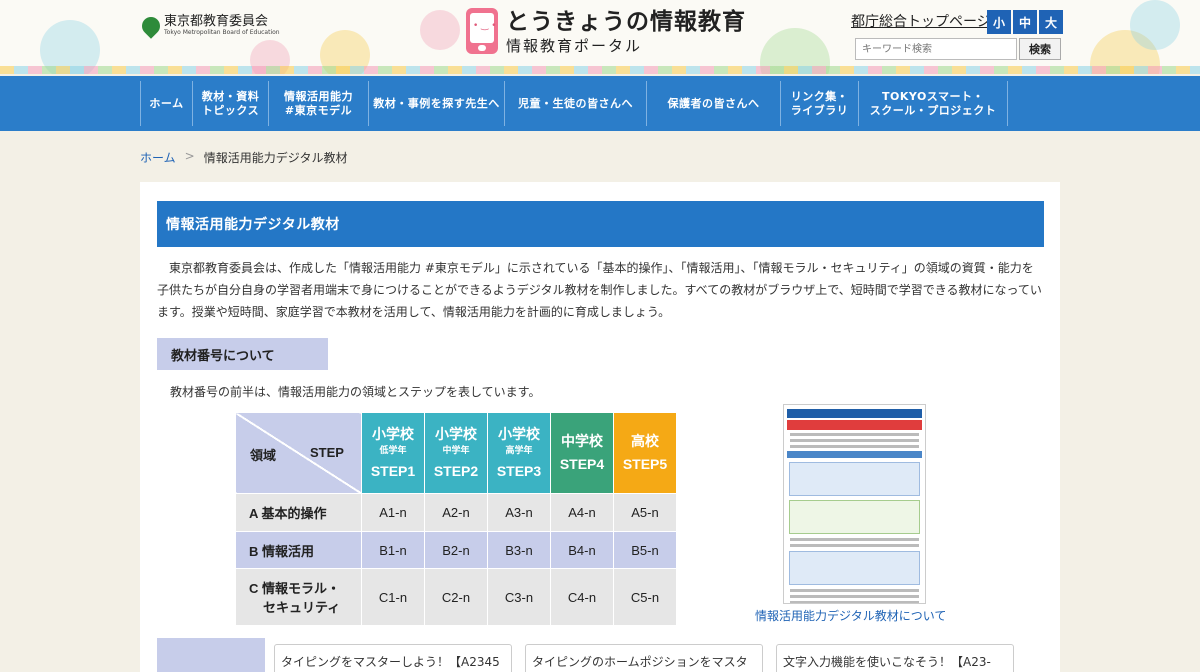  Describe the element at coordinates (456, 471) in the screenshot. I see `step-label: STEP2` at that location.